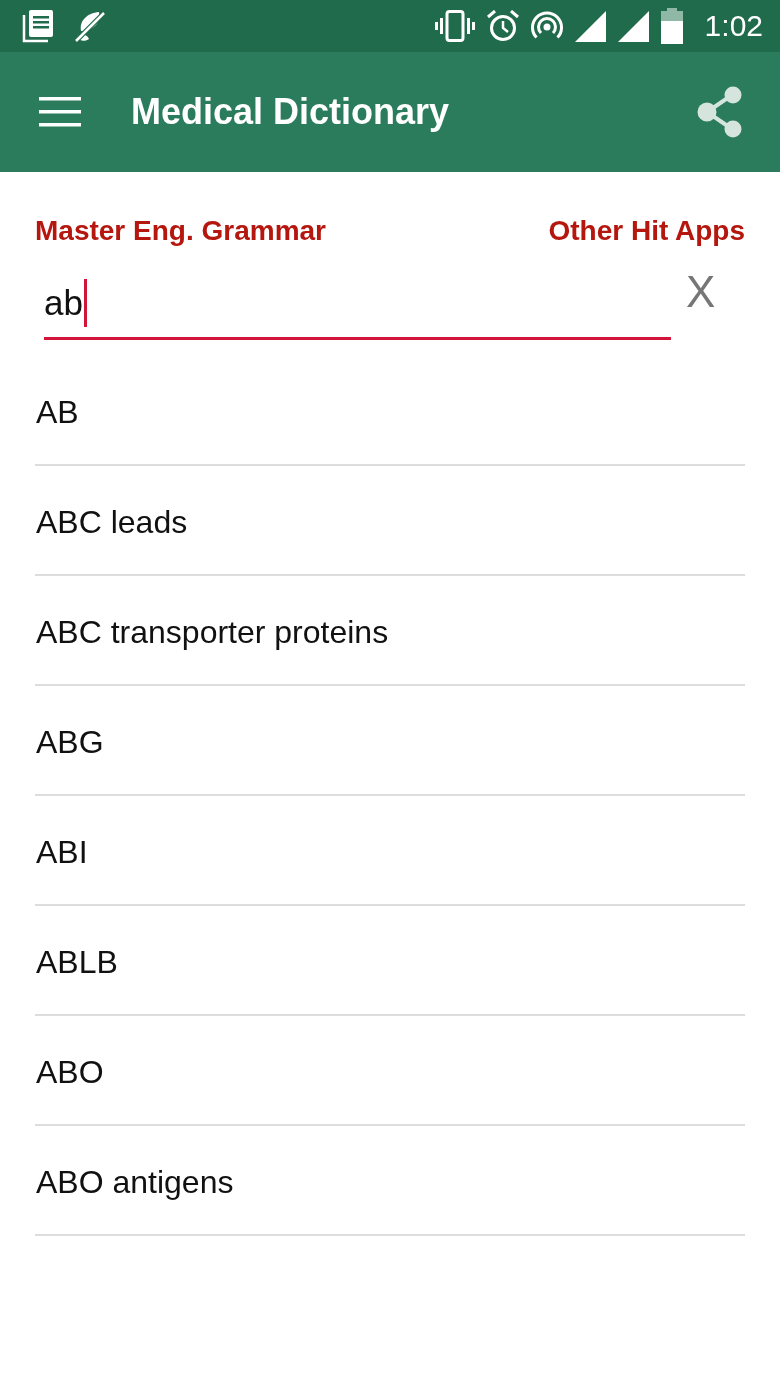  Describe the element at coordinates (69, 742) in the screenshot. I see `result-item: ABG` at that location.